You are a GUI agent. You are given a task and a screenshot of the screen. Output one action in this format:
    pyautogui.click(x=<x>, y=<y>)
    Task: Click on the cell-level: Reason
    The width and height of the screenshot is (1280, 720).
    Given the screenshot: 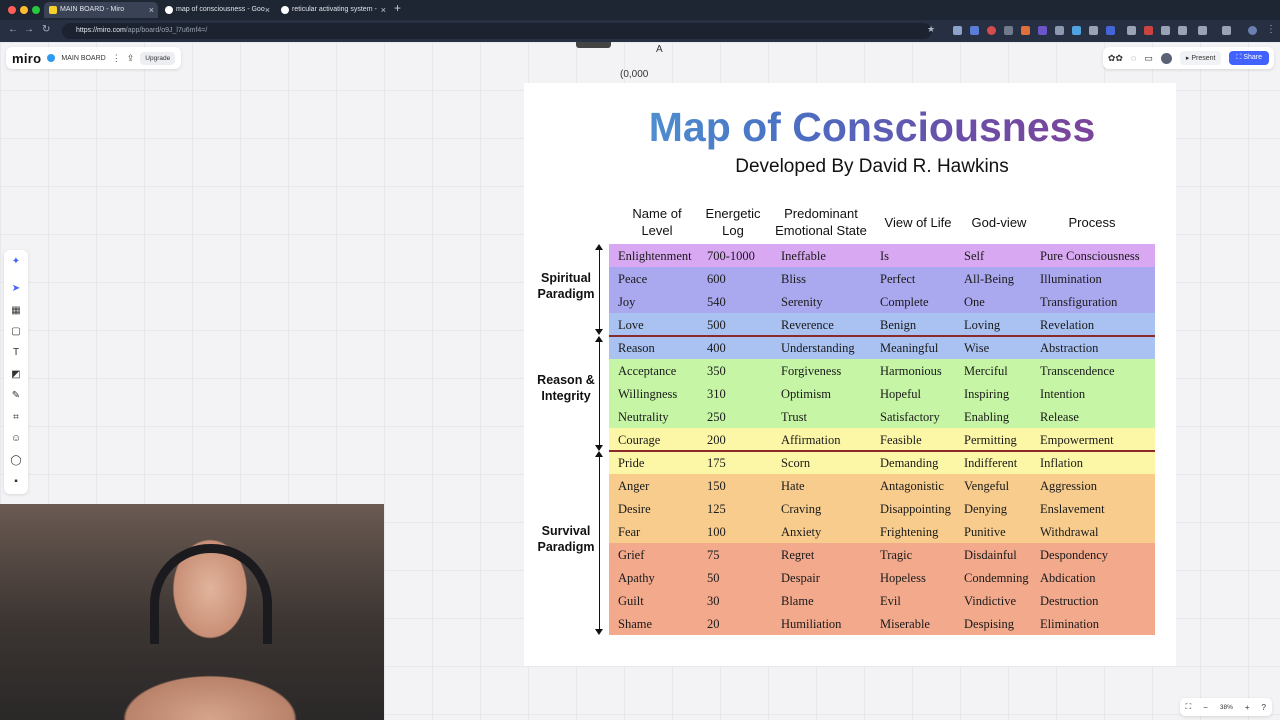 What is the action you would take?
    pyautogui.click(x=636, y=348)
    